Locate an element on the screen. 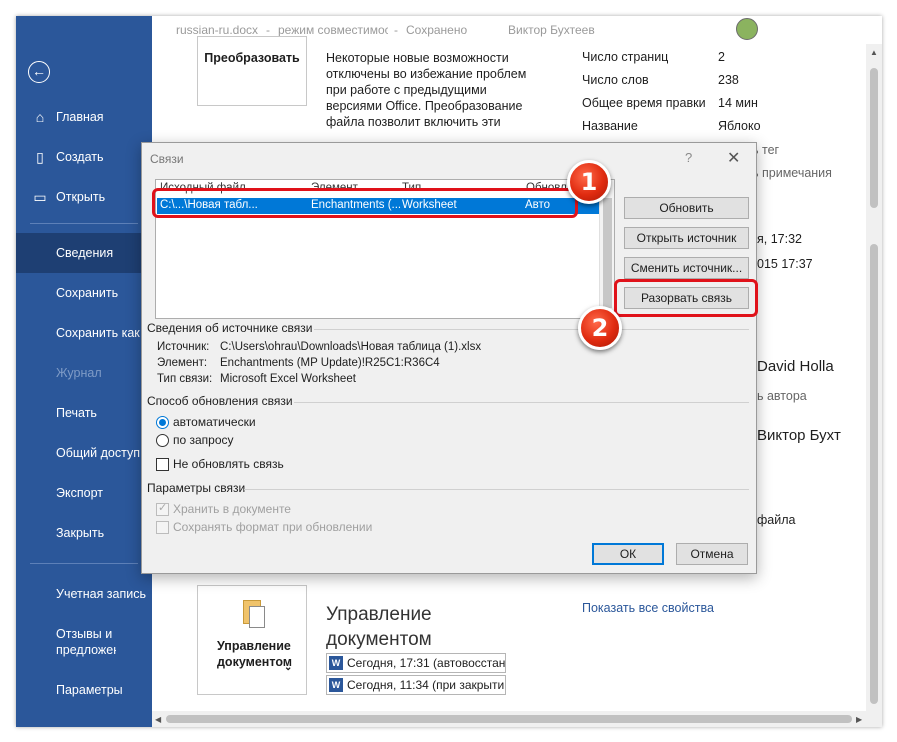 The height and width of the screenshot is (742, 897). sidebar-item-info: Сведения is located at coordinates (84, 253).